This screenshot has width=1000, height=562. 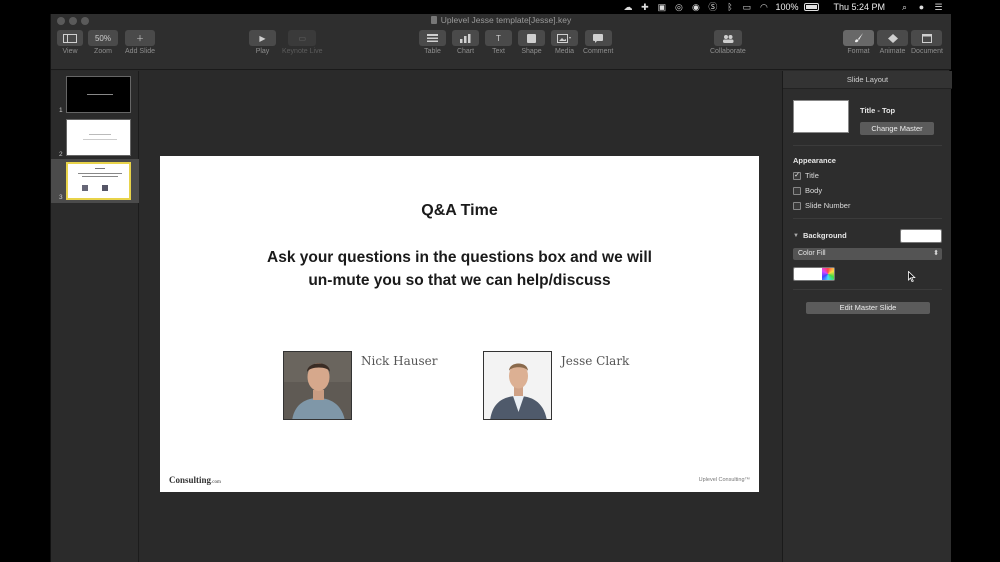 I want to click on person-card: Nick Hauser, so click(x=360, y=385).